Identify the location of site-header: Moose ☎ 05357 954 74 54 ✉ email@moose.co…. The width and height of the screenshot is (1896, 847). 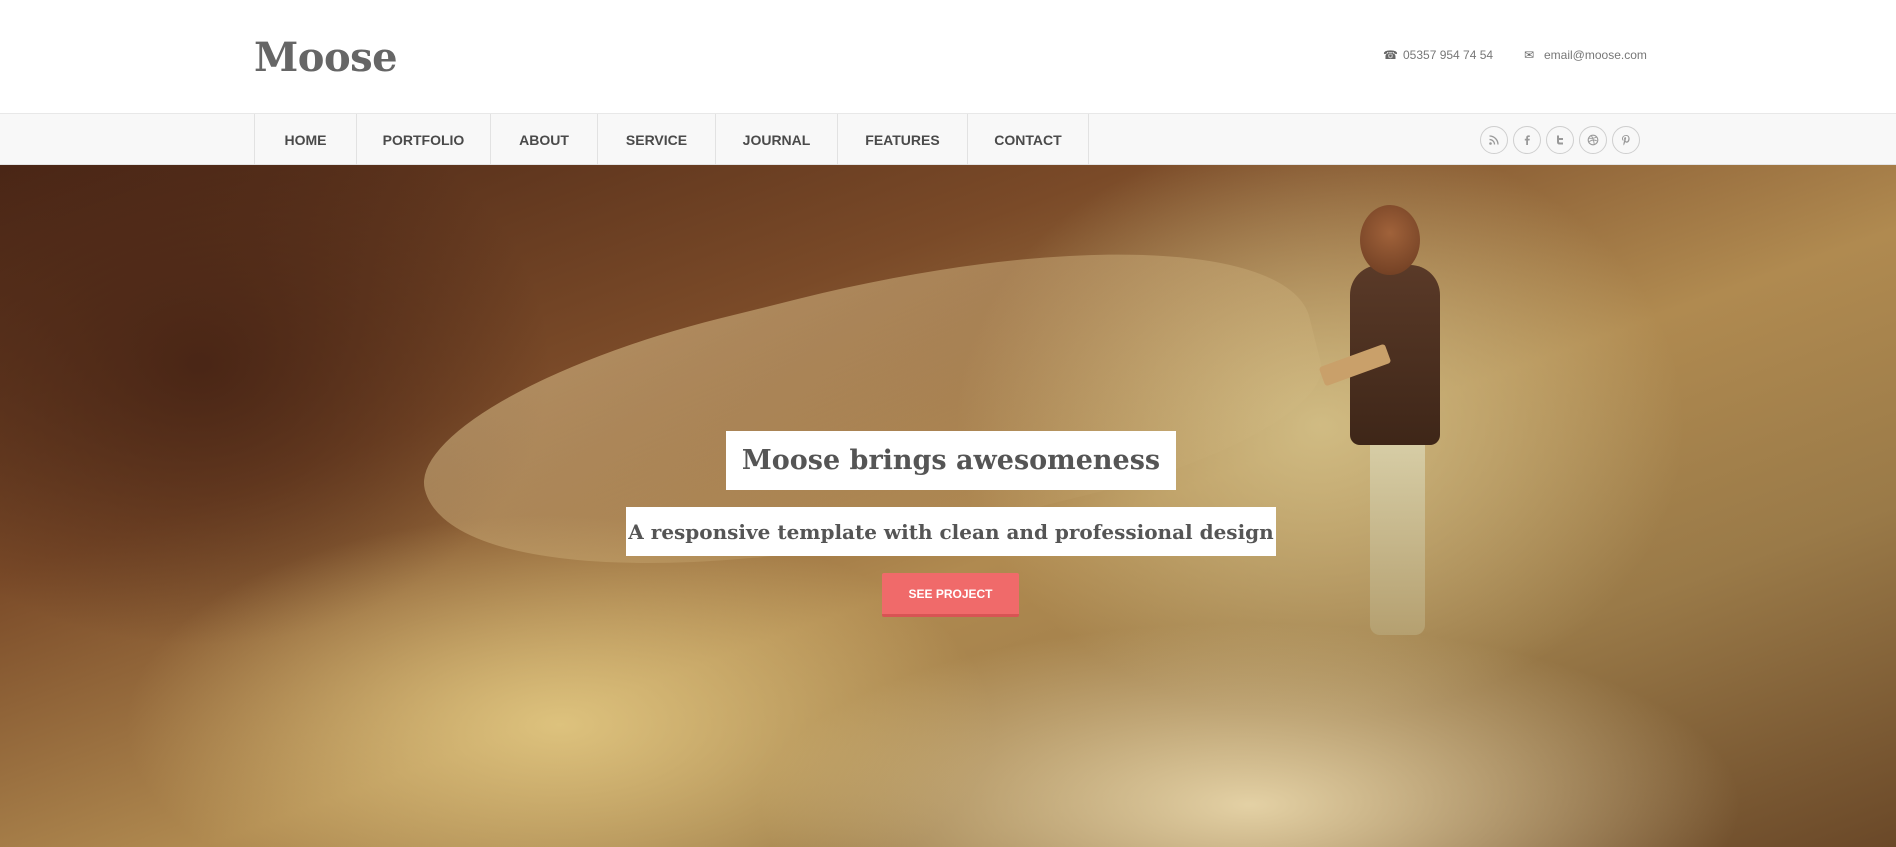
(948, 56).